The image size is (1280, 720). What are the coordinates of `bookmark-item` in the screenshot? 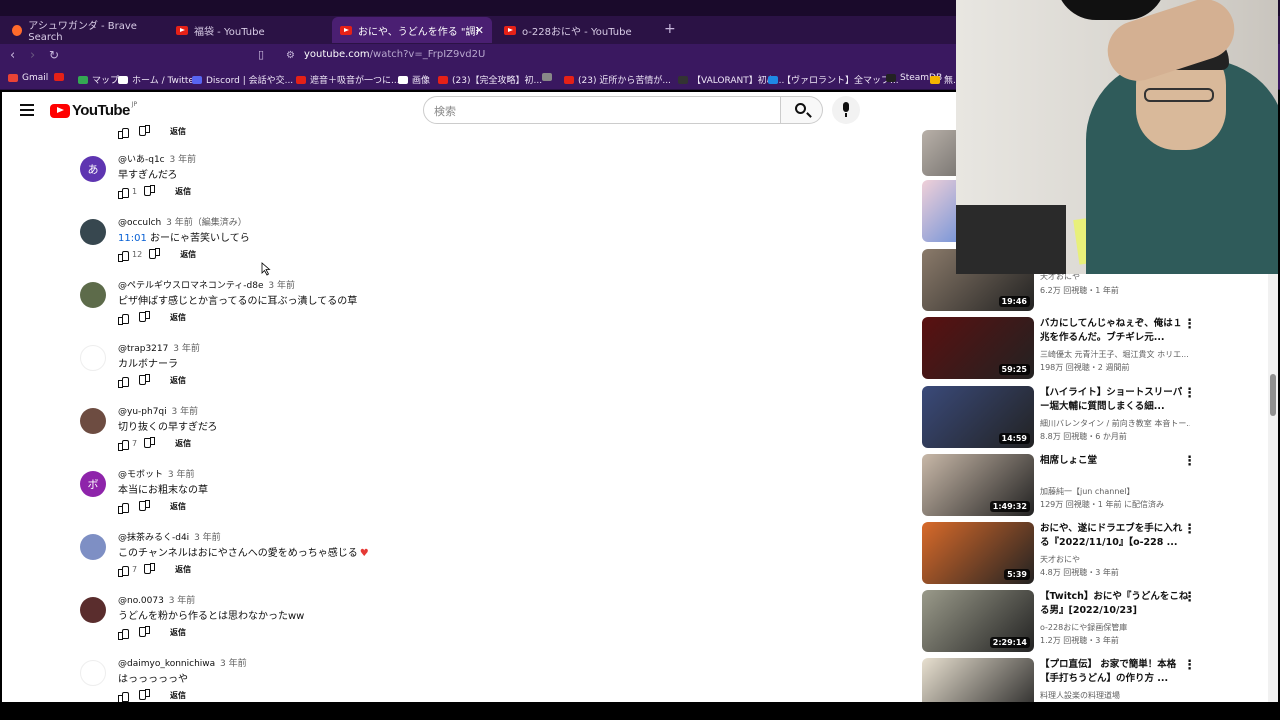 It's located at (61, 77).